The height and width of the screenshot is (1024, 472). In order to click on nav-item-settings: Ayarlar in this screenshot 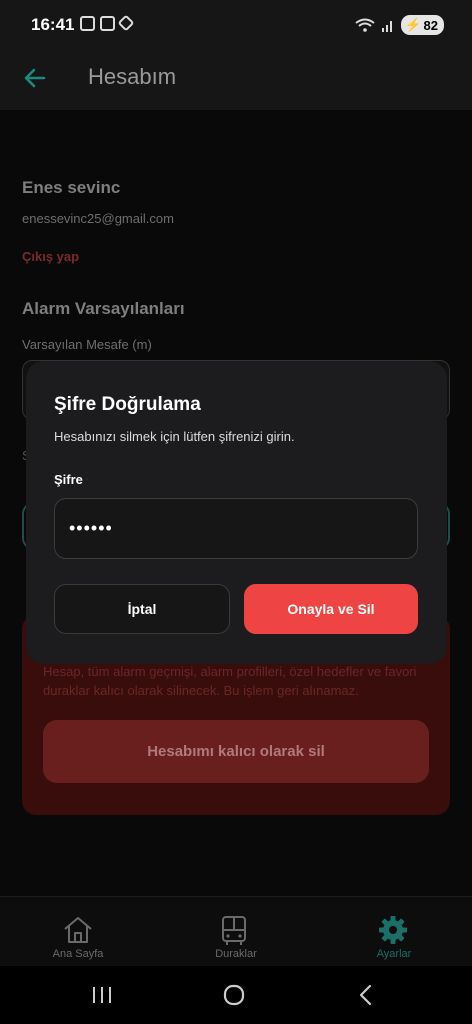, I will do `click(394, 932)`.